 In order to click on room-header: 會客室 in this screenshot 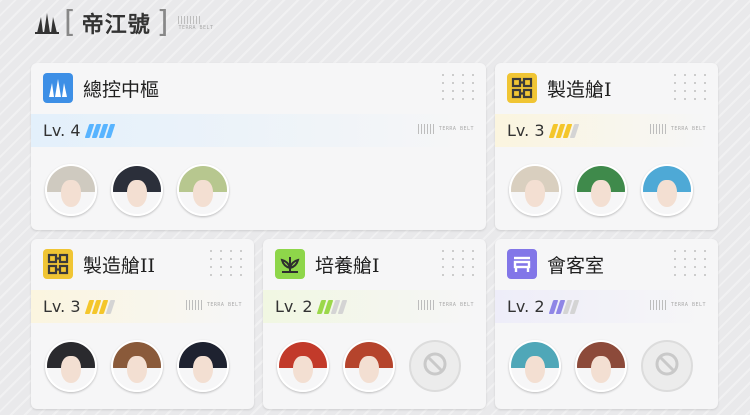, I will do `click(555, 264)`.